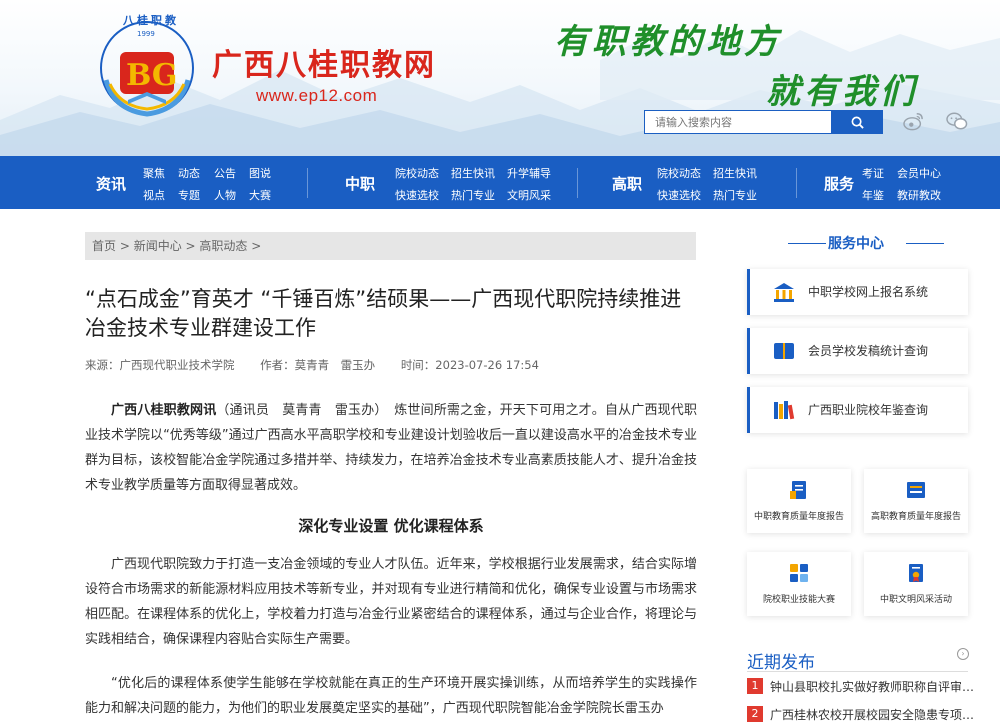 The width and height of the screenshot is (1000, 724). What do you see at coordinates (668, 42) in the screenshot?
I see `slogan-line1: 有职教的地方` at bounding box center [668, 42].